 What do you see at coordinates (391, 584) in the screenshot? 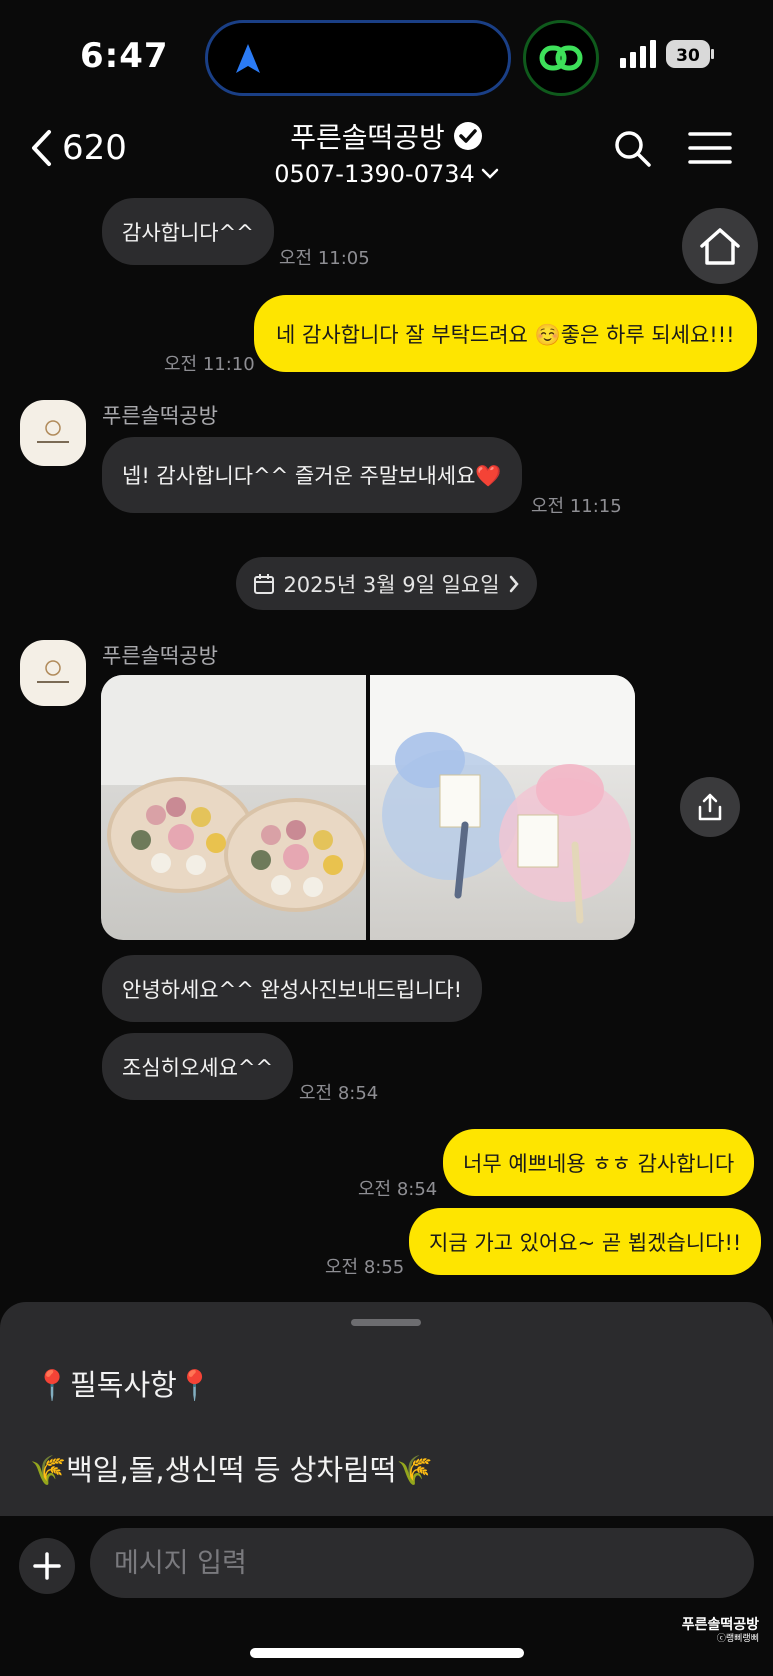
I see `date-divider-text: 2025년 3월 9일 일요일` at bounding box center [391, 584].